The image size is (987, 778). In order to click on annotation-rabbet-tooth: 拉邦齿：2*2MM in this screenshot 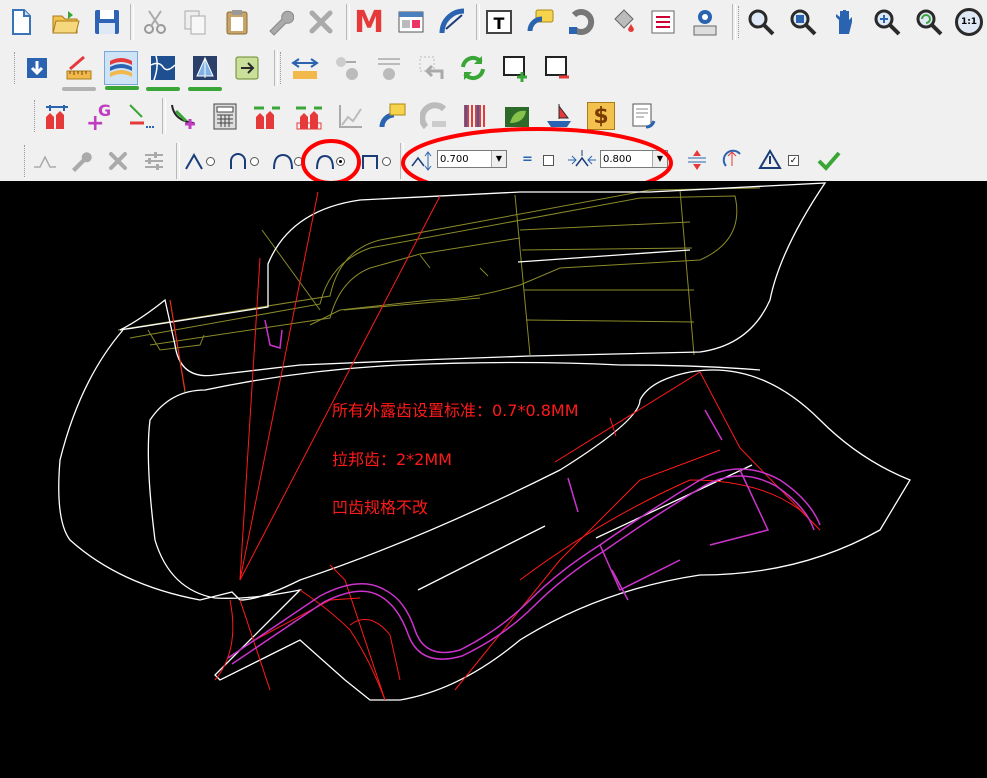, I will do `click(392, 459)`.